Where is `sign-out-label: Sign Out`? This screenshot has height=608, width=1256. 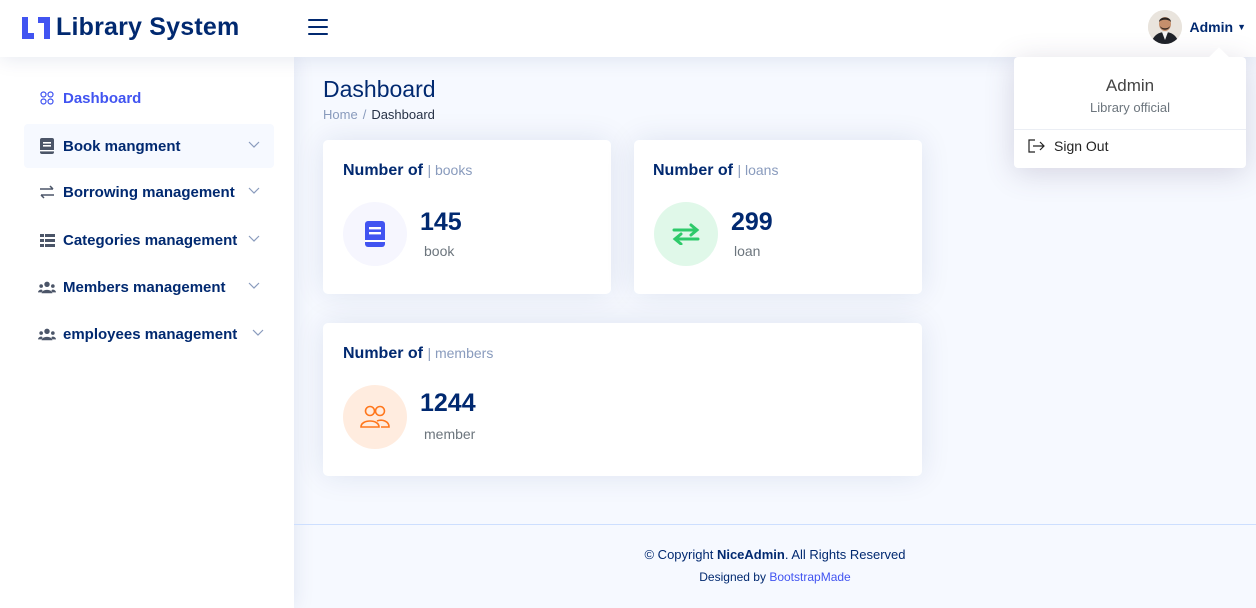
sign-out-label: Sign Out is located at coordinates (1081, 146).